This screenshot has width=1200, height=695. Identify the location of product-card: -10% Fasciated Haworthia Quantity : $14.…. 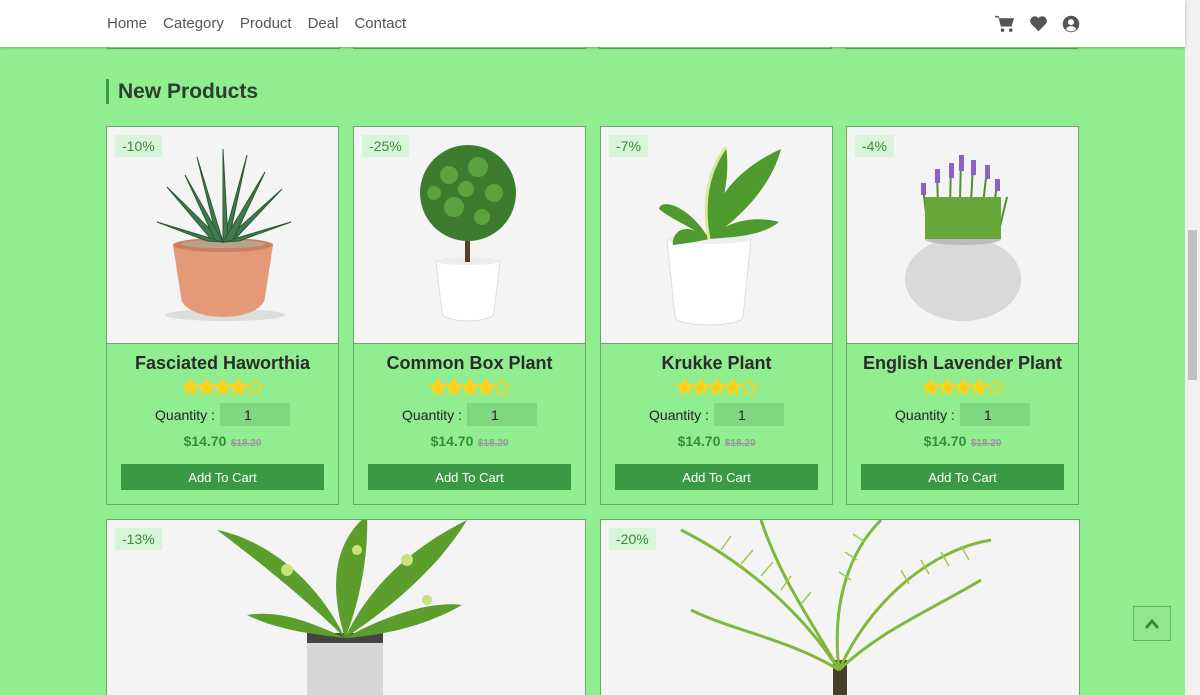
(222, 315).